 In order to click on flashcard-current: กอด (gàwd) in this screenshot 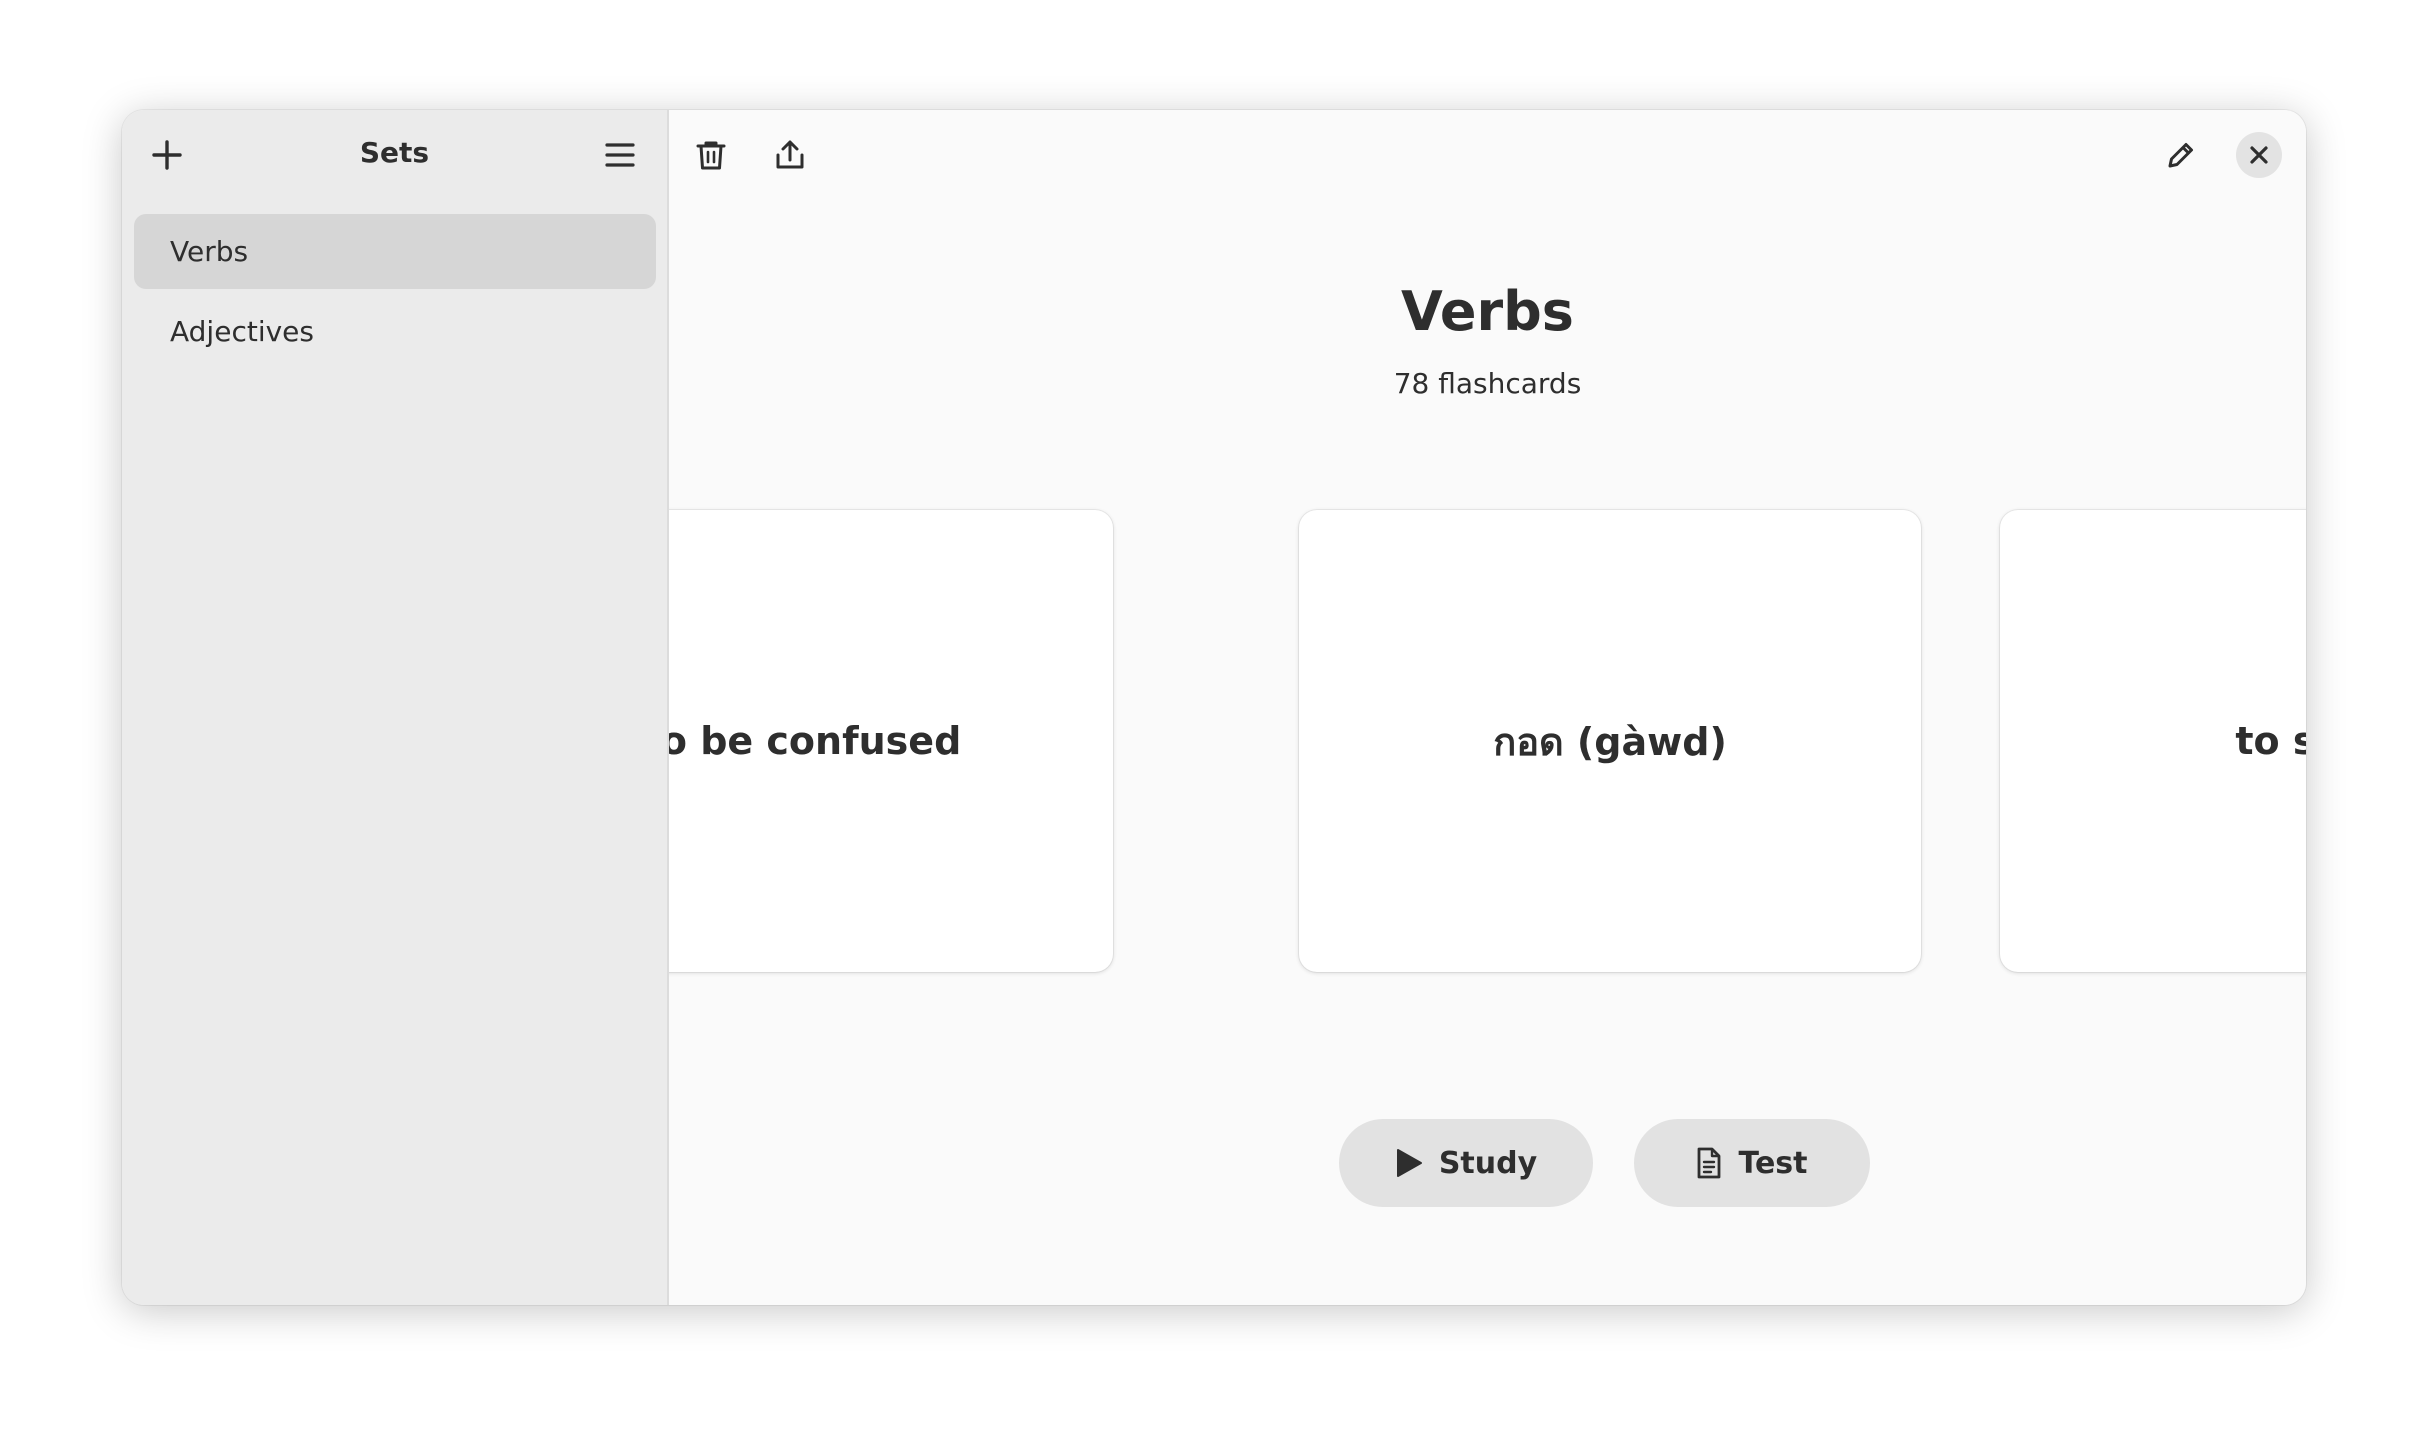, I will do `click(1610, 741)`.